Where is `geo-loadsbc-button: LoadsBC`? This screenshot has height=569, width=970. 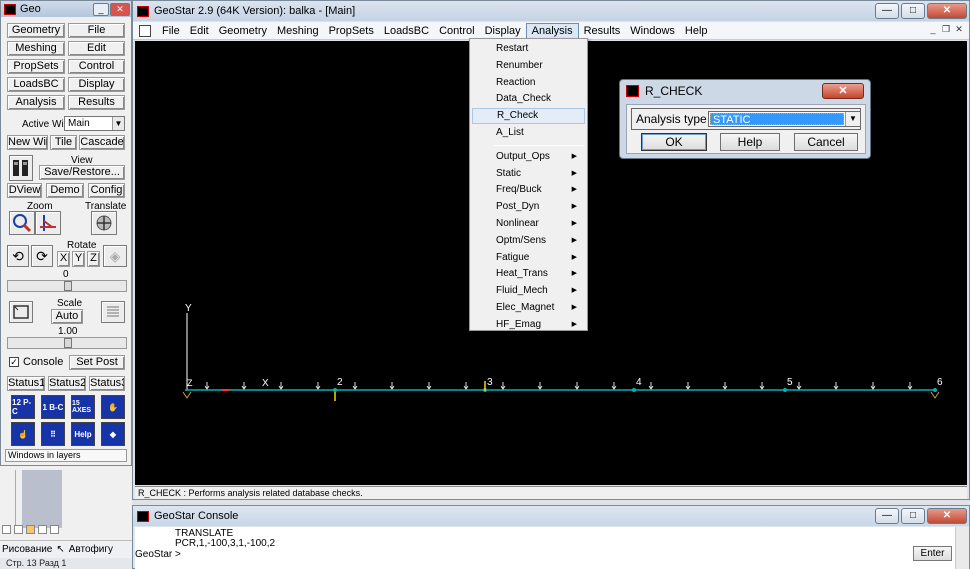
geo-loadsbc-button: LoadsBC is located at coordinates (36, 84).